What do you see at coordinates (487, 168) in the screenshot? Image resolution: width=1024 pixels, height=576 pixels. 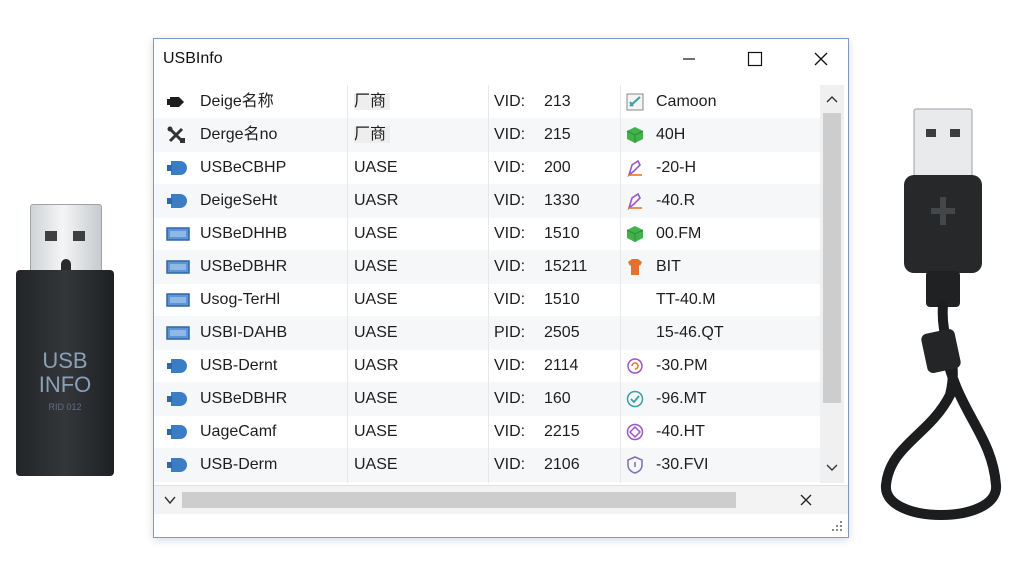 I see `device-row: USBeCBHP UASE VID: 200 -20-H` at bounding box center [487, 168].